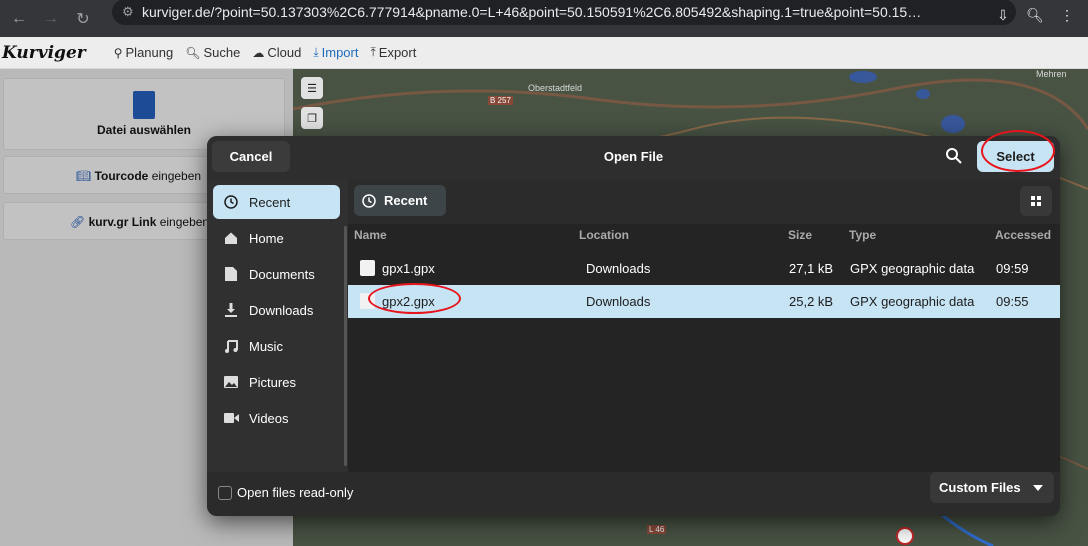 Image resolution: width=1088 pixels, height=546 pixels. What do you see at coordinates (811, 301) in the screenshot?
I see `file-size: 25,2 kB` at bounding box center [811, 301].